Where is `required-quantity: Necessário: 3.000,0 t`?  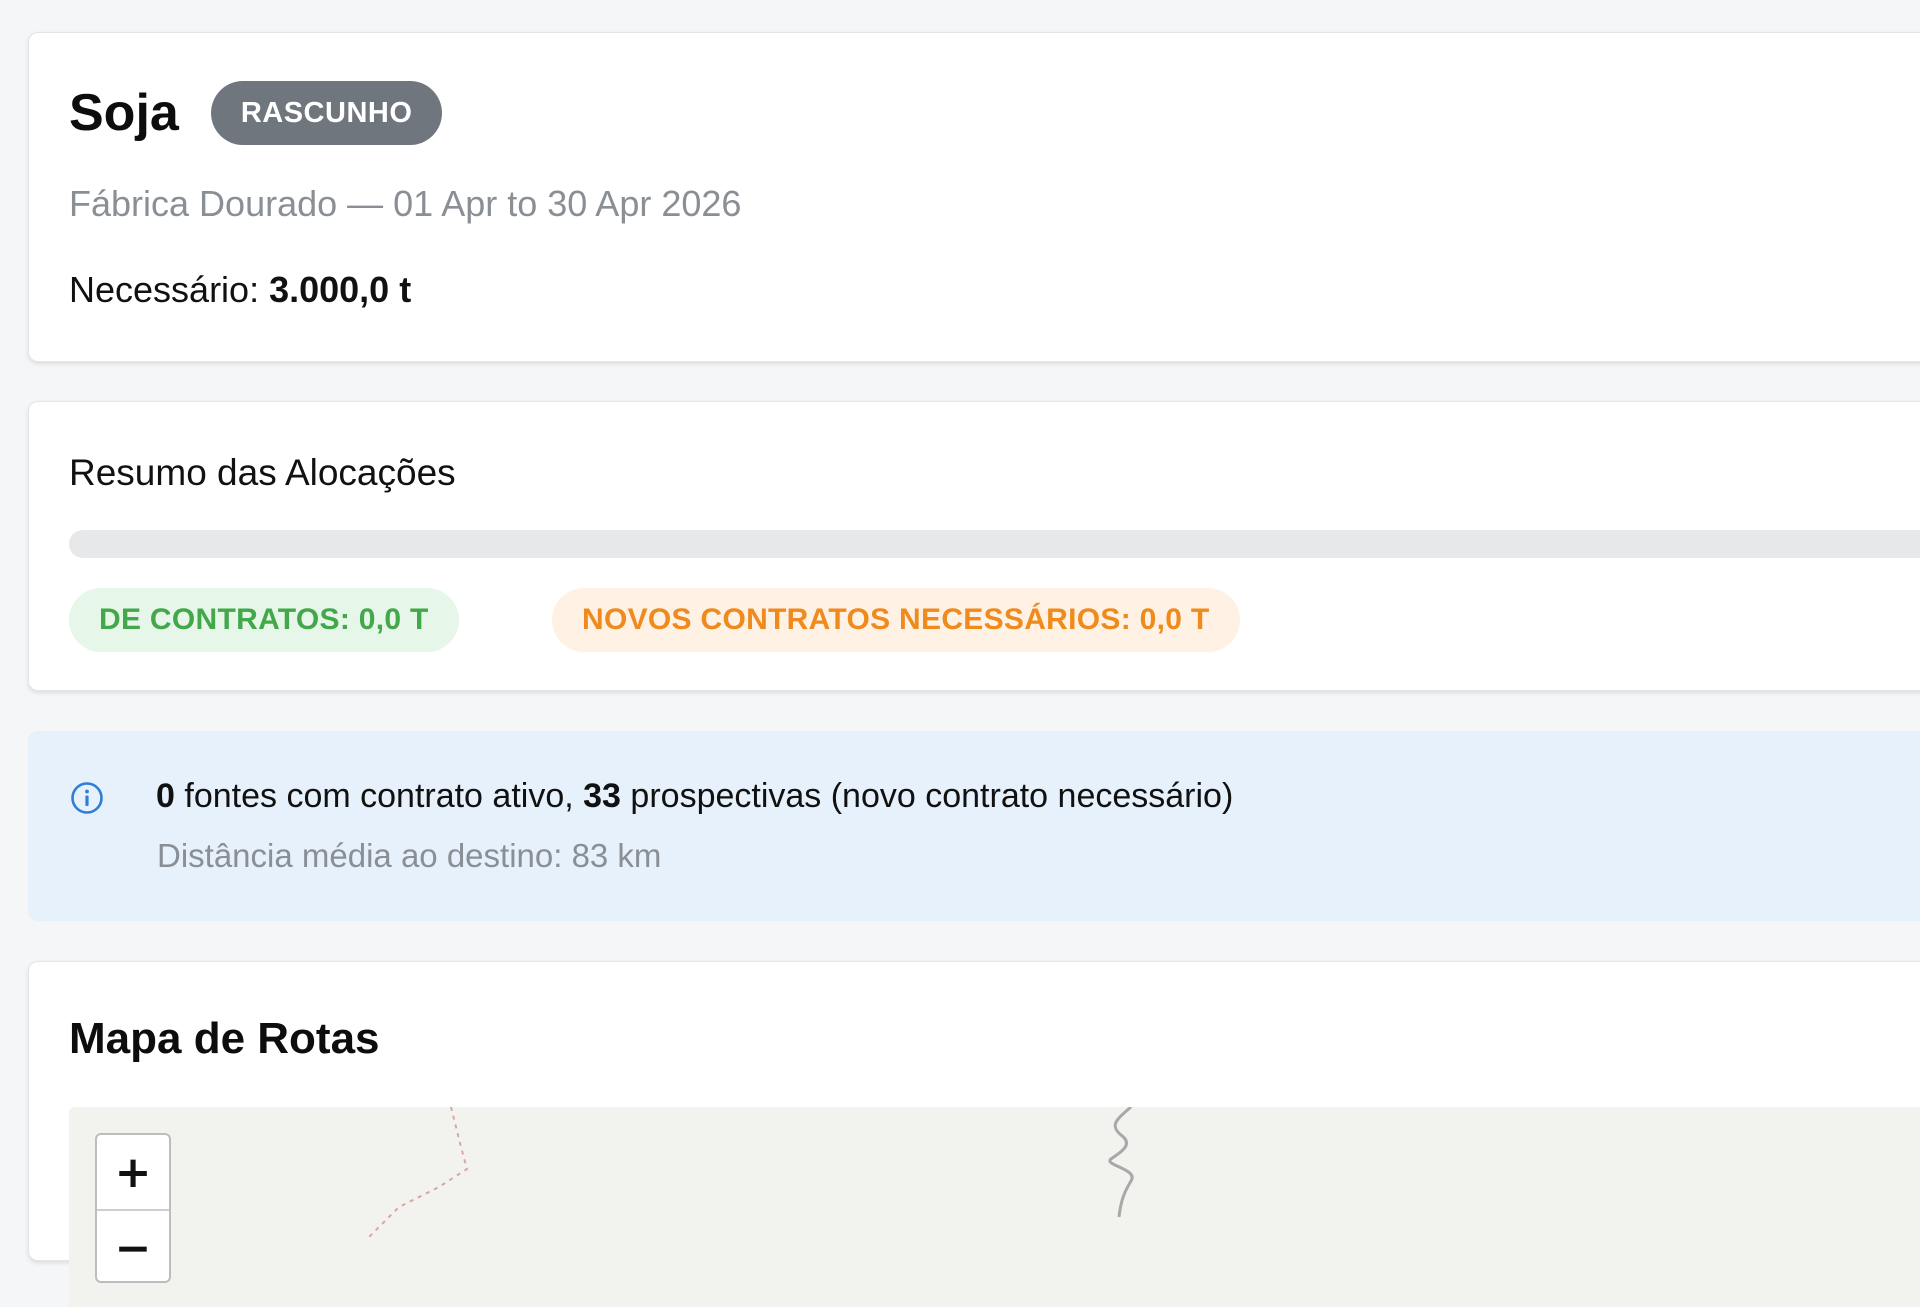
required-quantity: Necessário: 3.000,0 t is located at coordinates (240, 290).